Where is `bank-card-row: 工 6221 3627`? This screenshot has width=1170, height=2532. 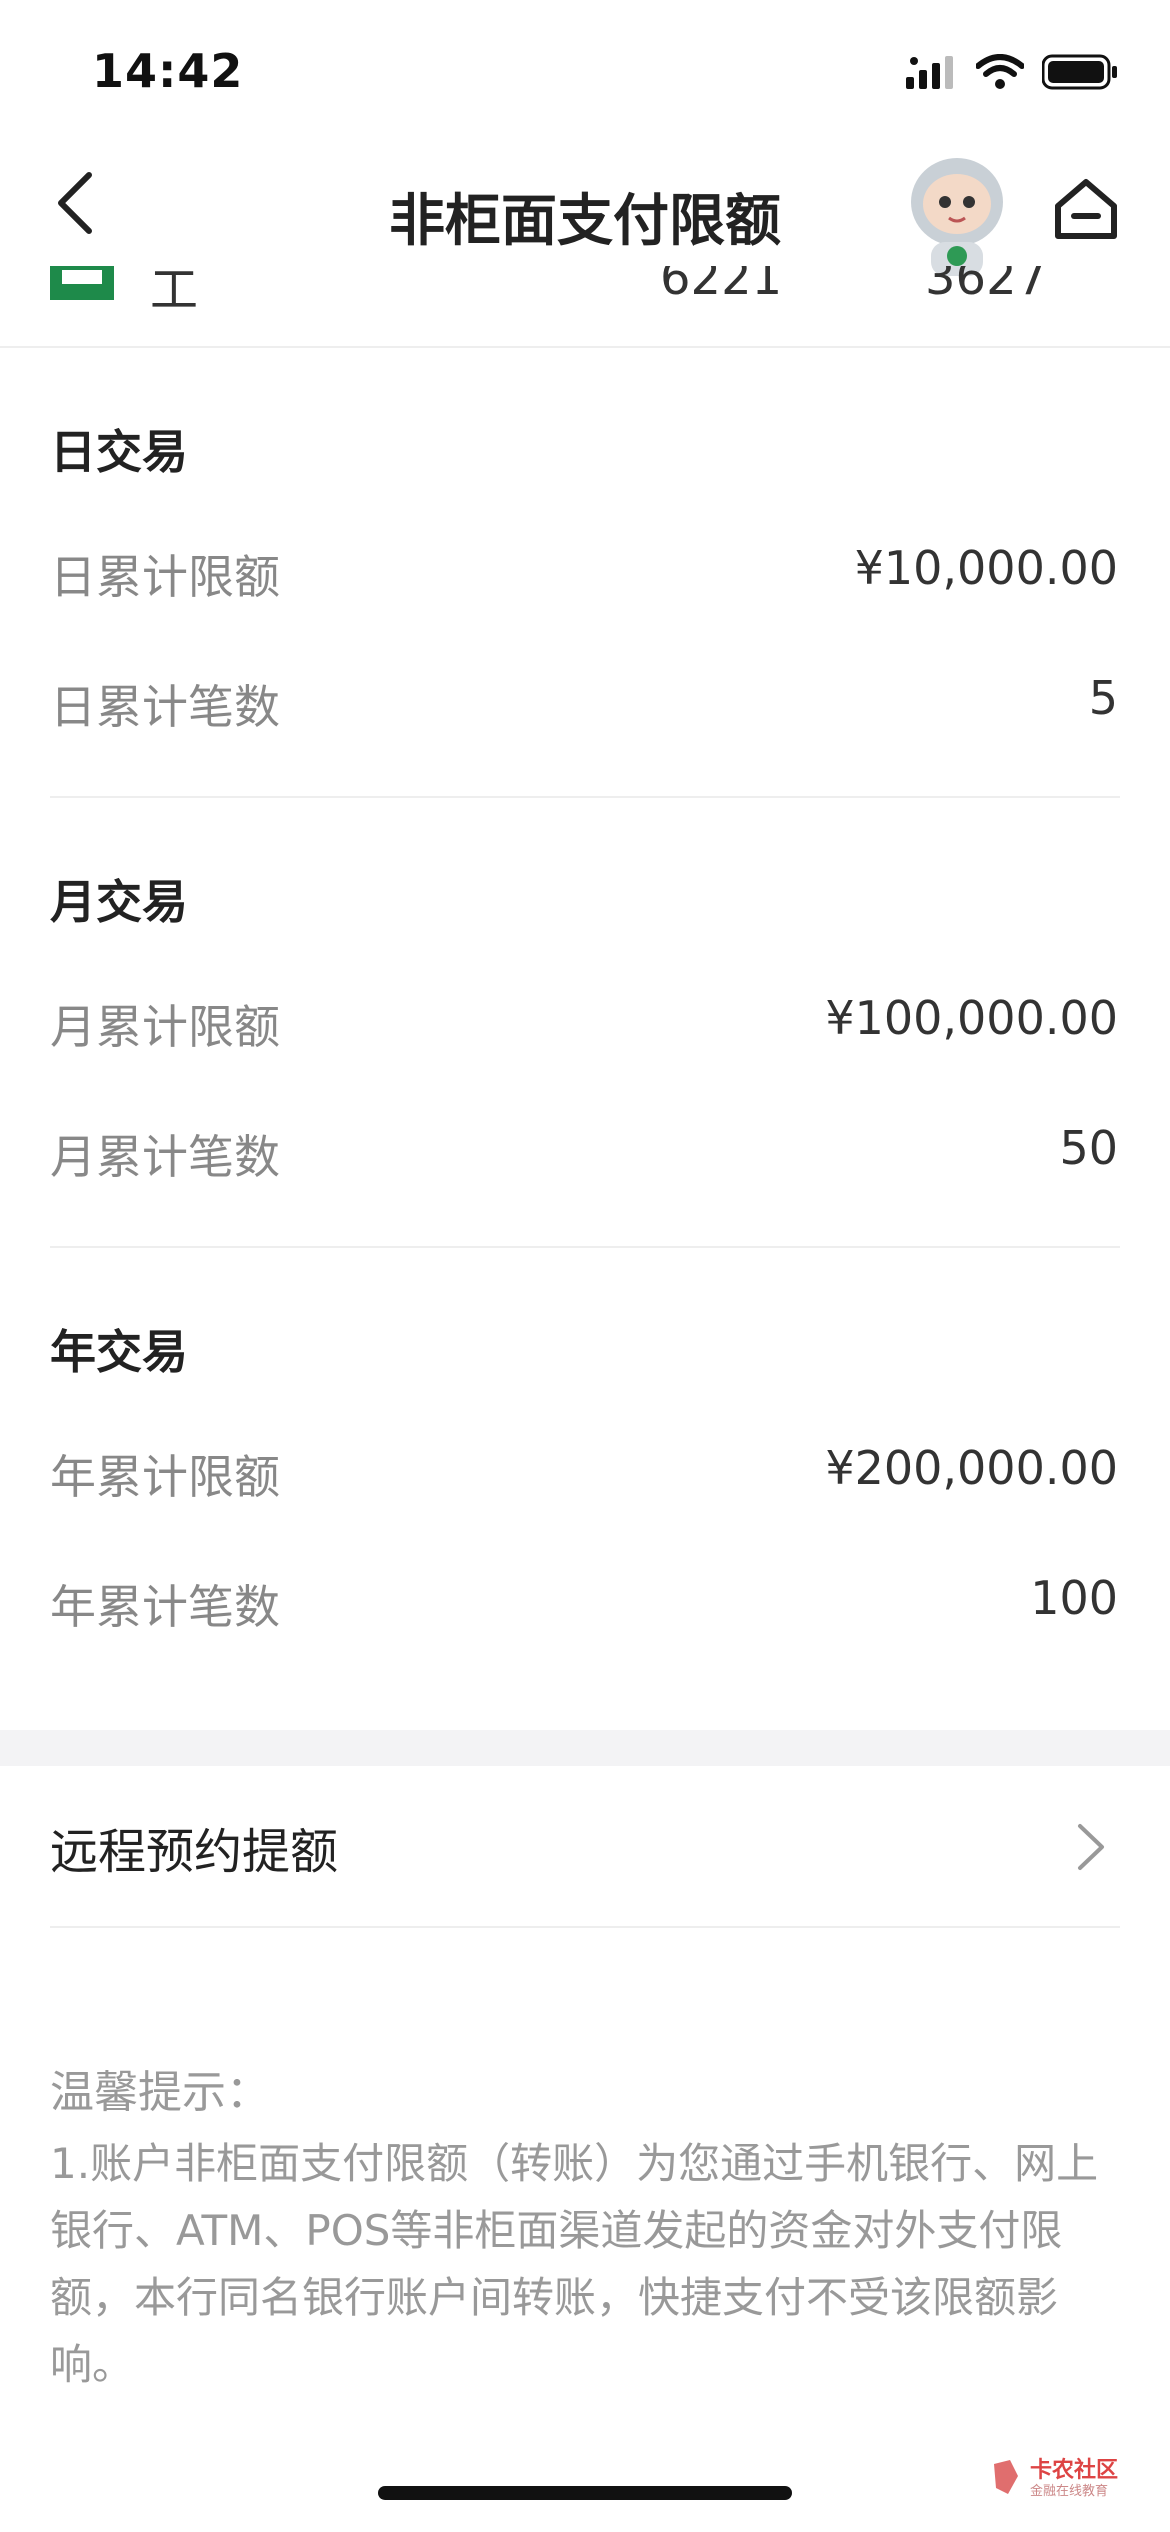 bank-card-row: 工 6221 3627 is located at coordinates (585, 306).